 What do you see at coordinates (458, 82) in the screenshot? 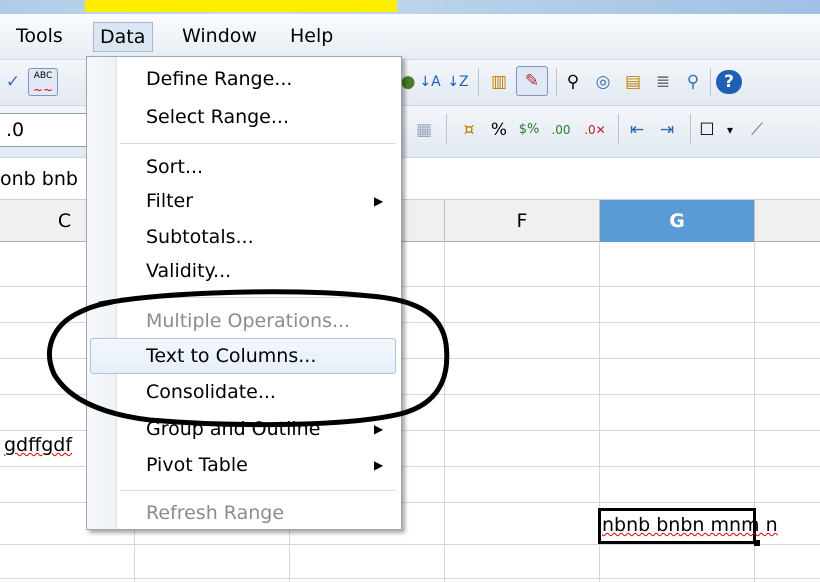
I see `sort-descending-icon: ↓Z` at bounding box center [458, 82].